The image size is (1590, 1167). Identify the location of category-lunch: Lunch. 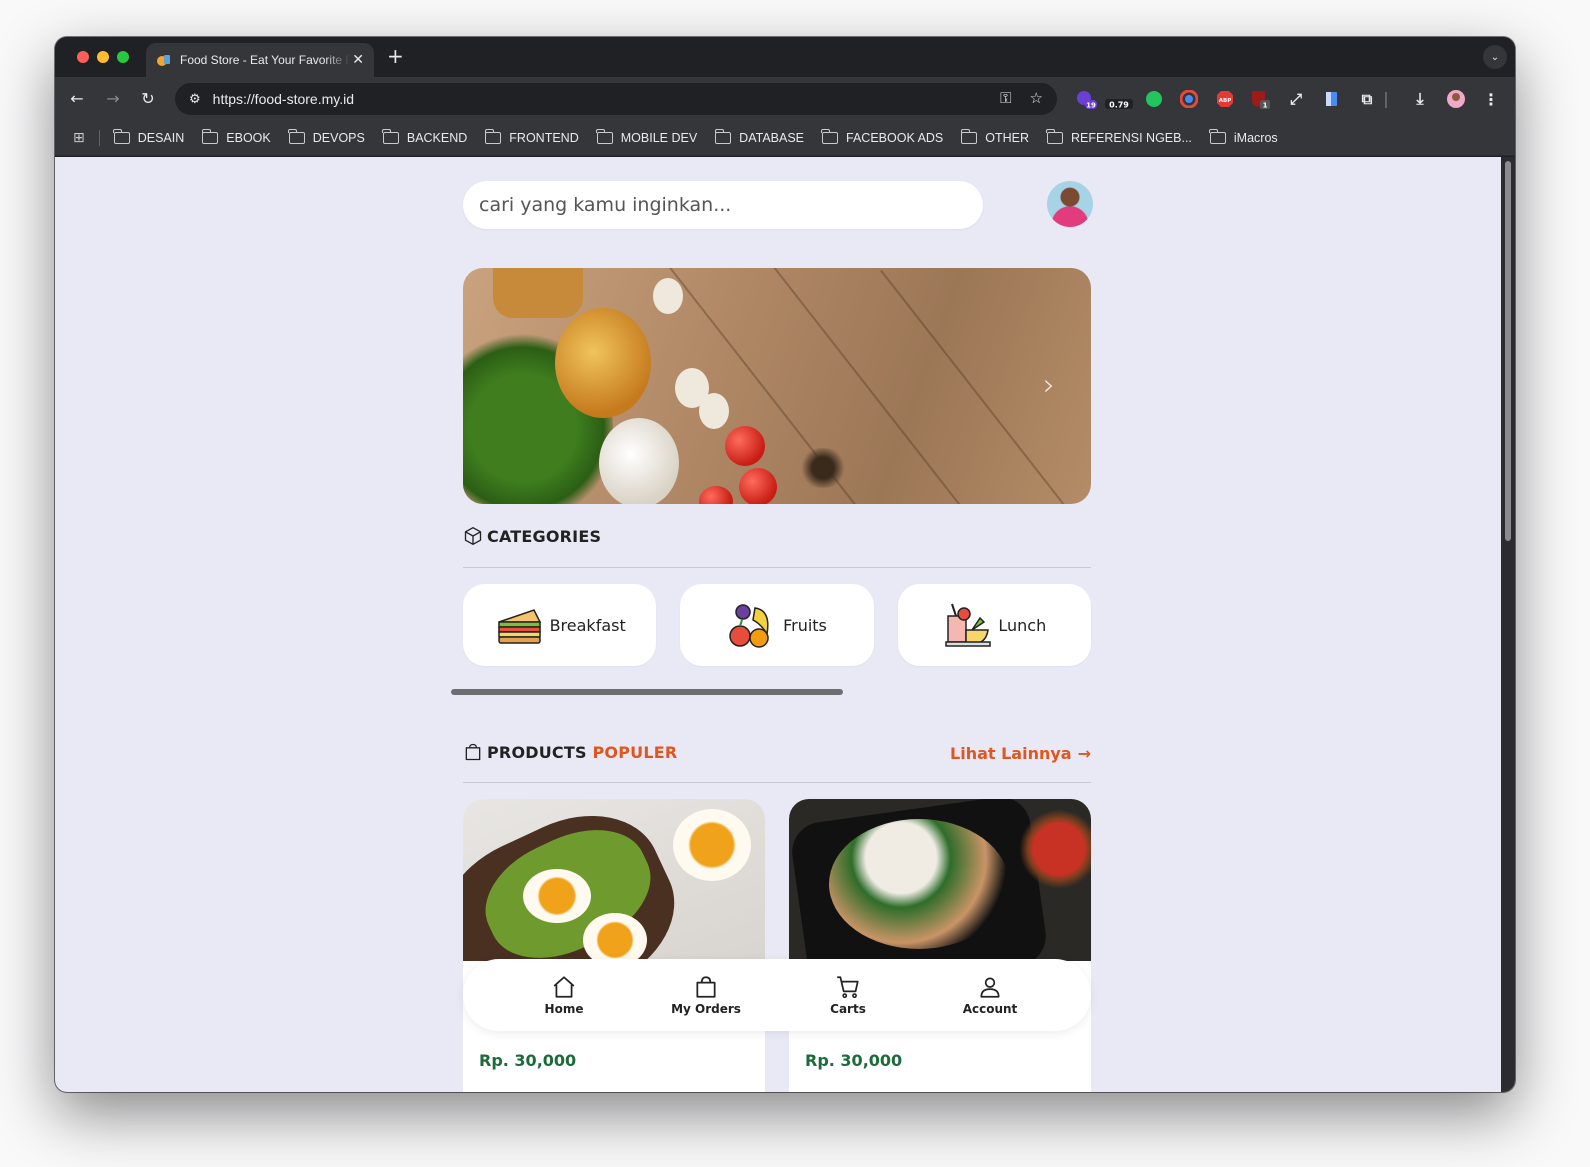
(994, 625).